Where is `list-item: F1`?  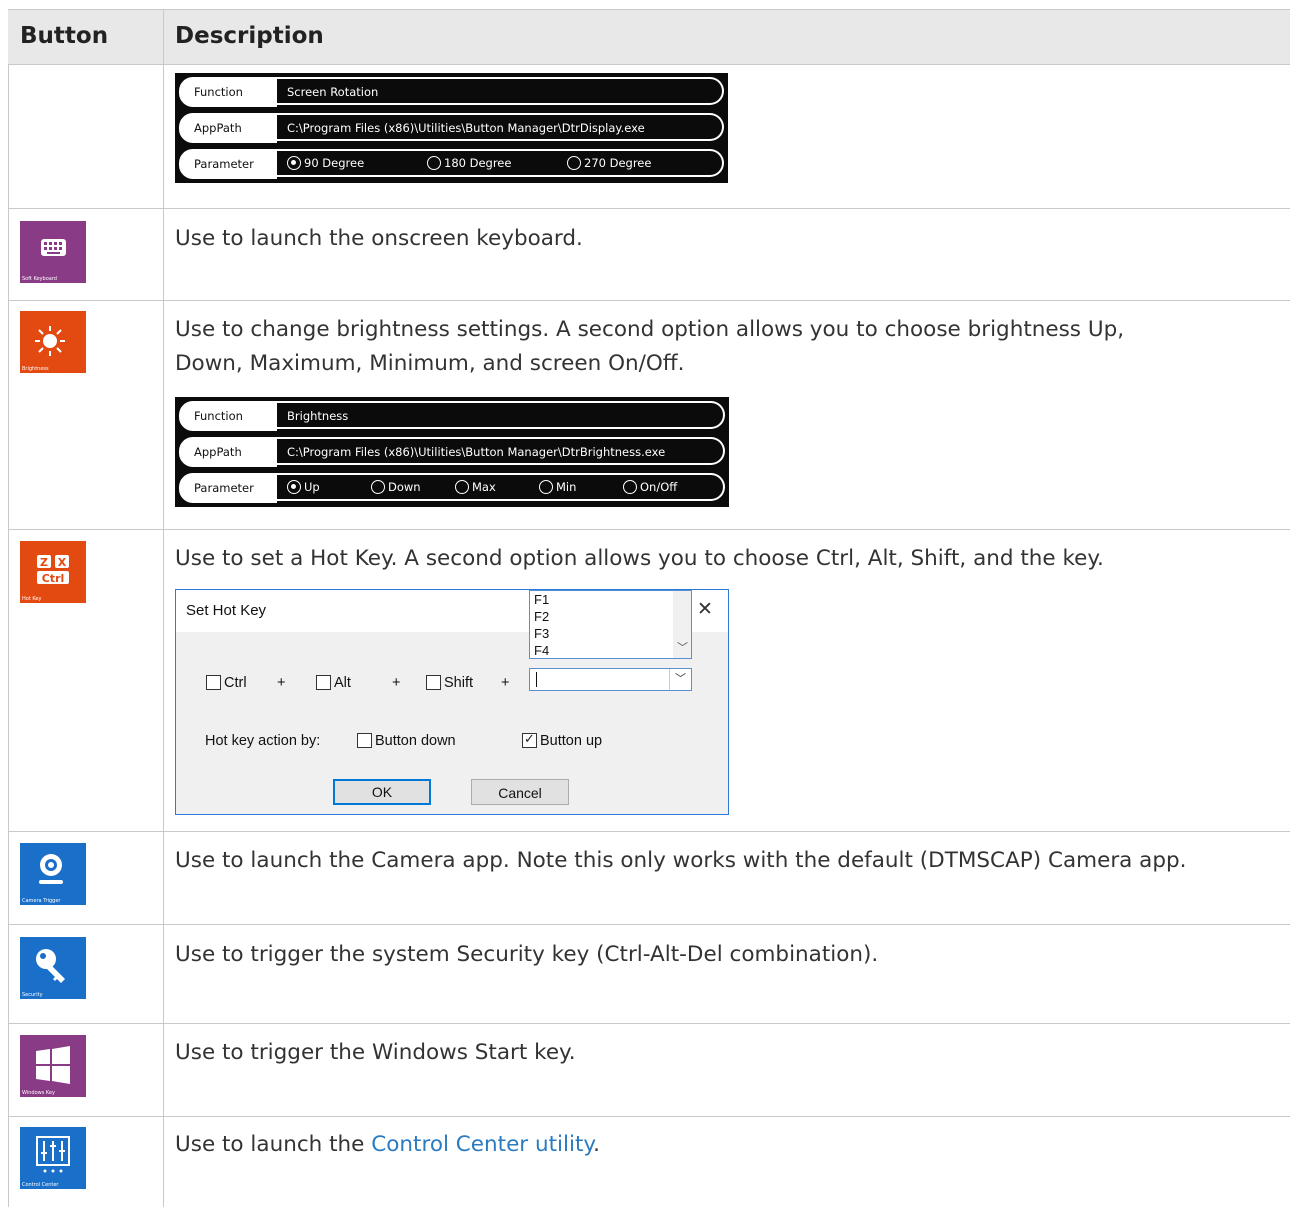 list-item: F1 is located at coordinates (610, 599).